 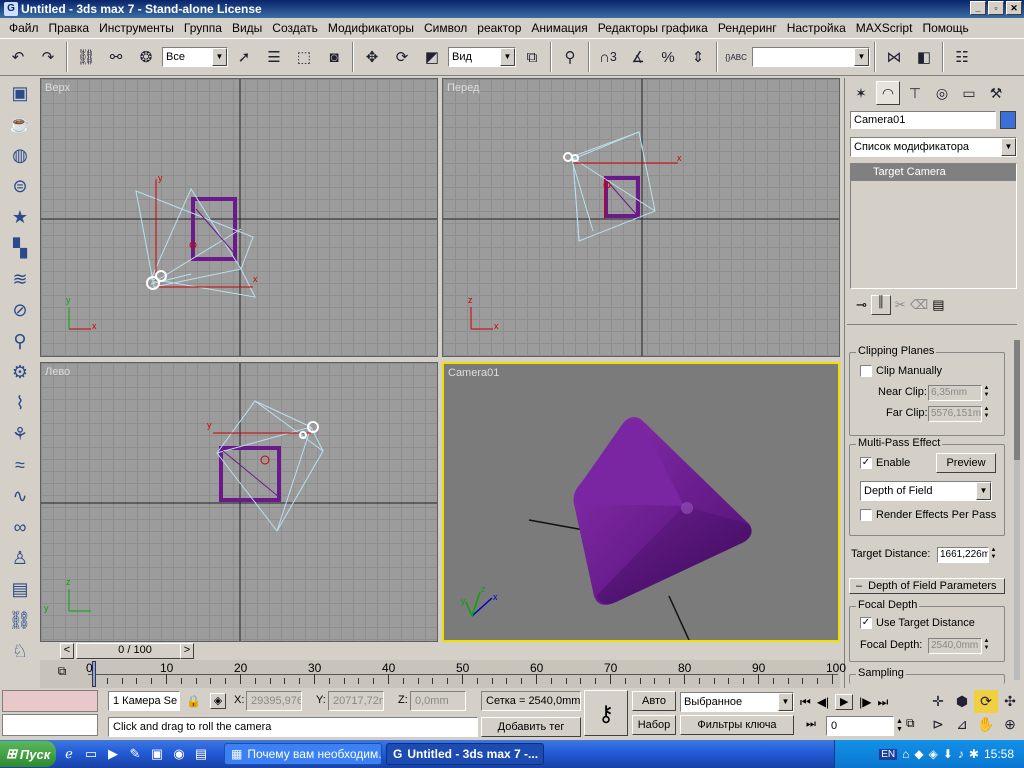 I want to click on menu-edit: Правка, so click(x=69, y=28).